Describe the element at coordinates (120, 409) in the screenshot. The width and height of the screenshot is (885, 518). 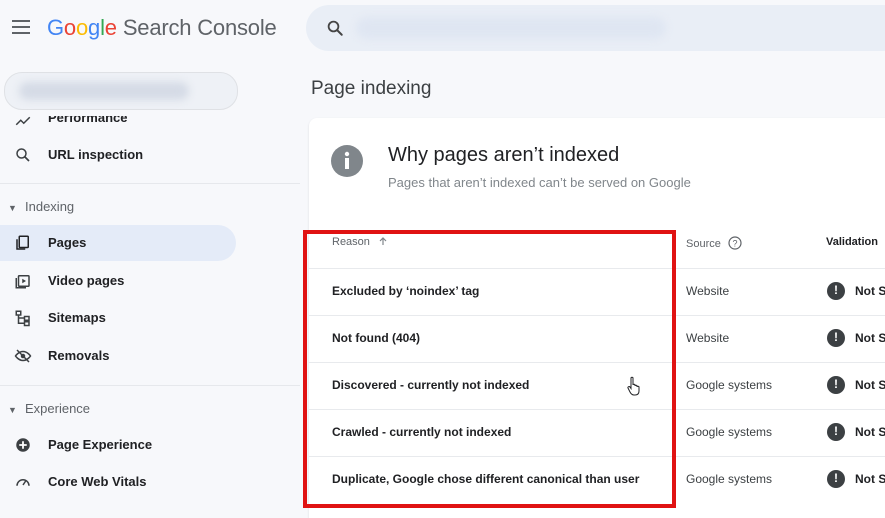
I see `sidebar-section-experience: ▼ Experience` at that location.